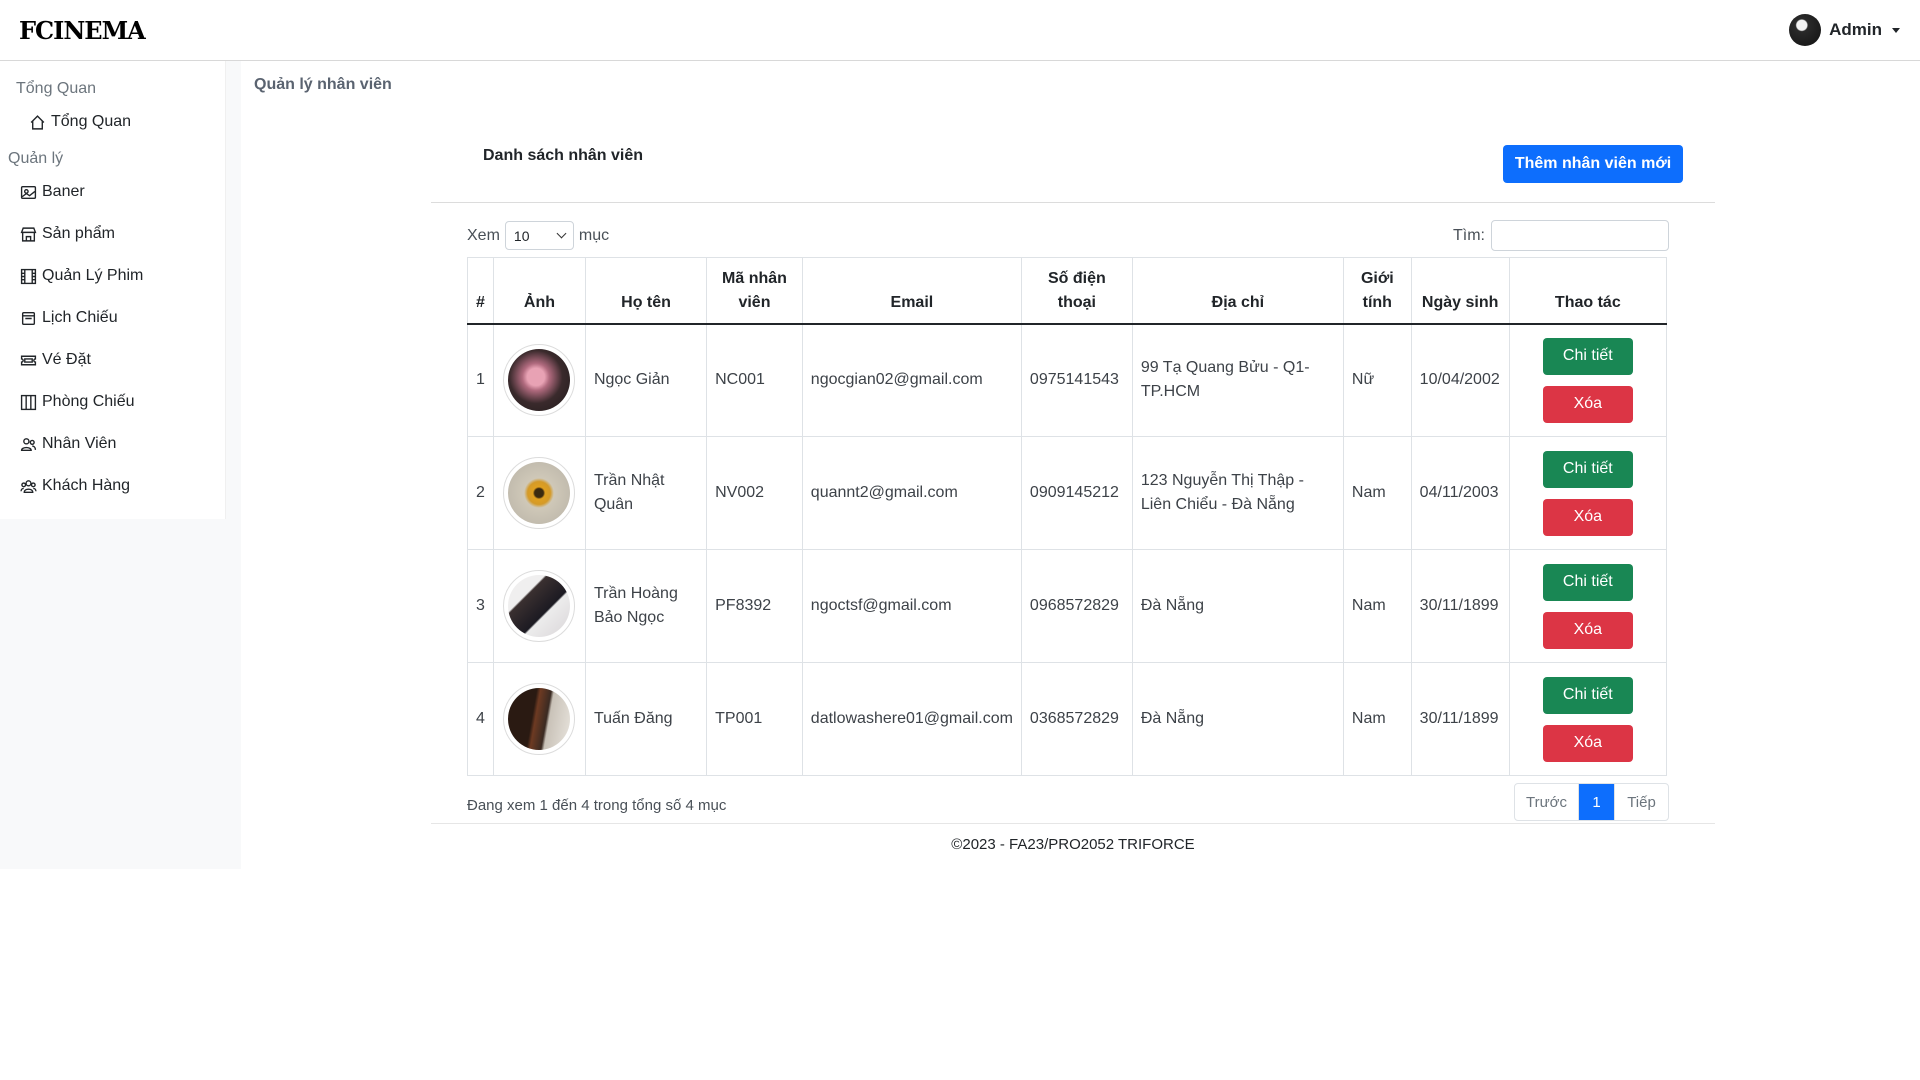  I want to click on sidebar-item-staff: Nhân Viên, so click(68, 444).